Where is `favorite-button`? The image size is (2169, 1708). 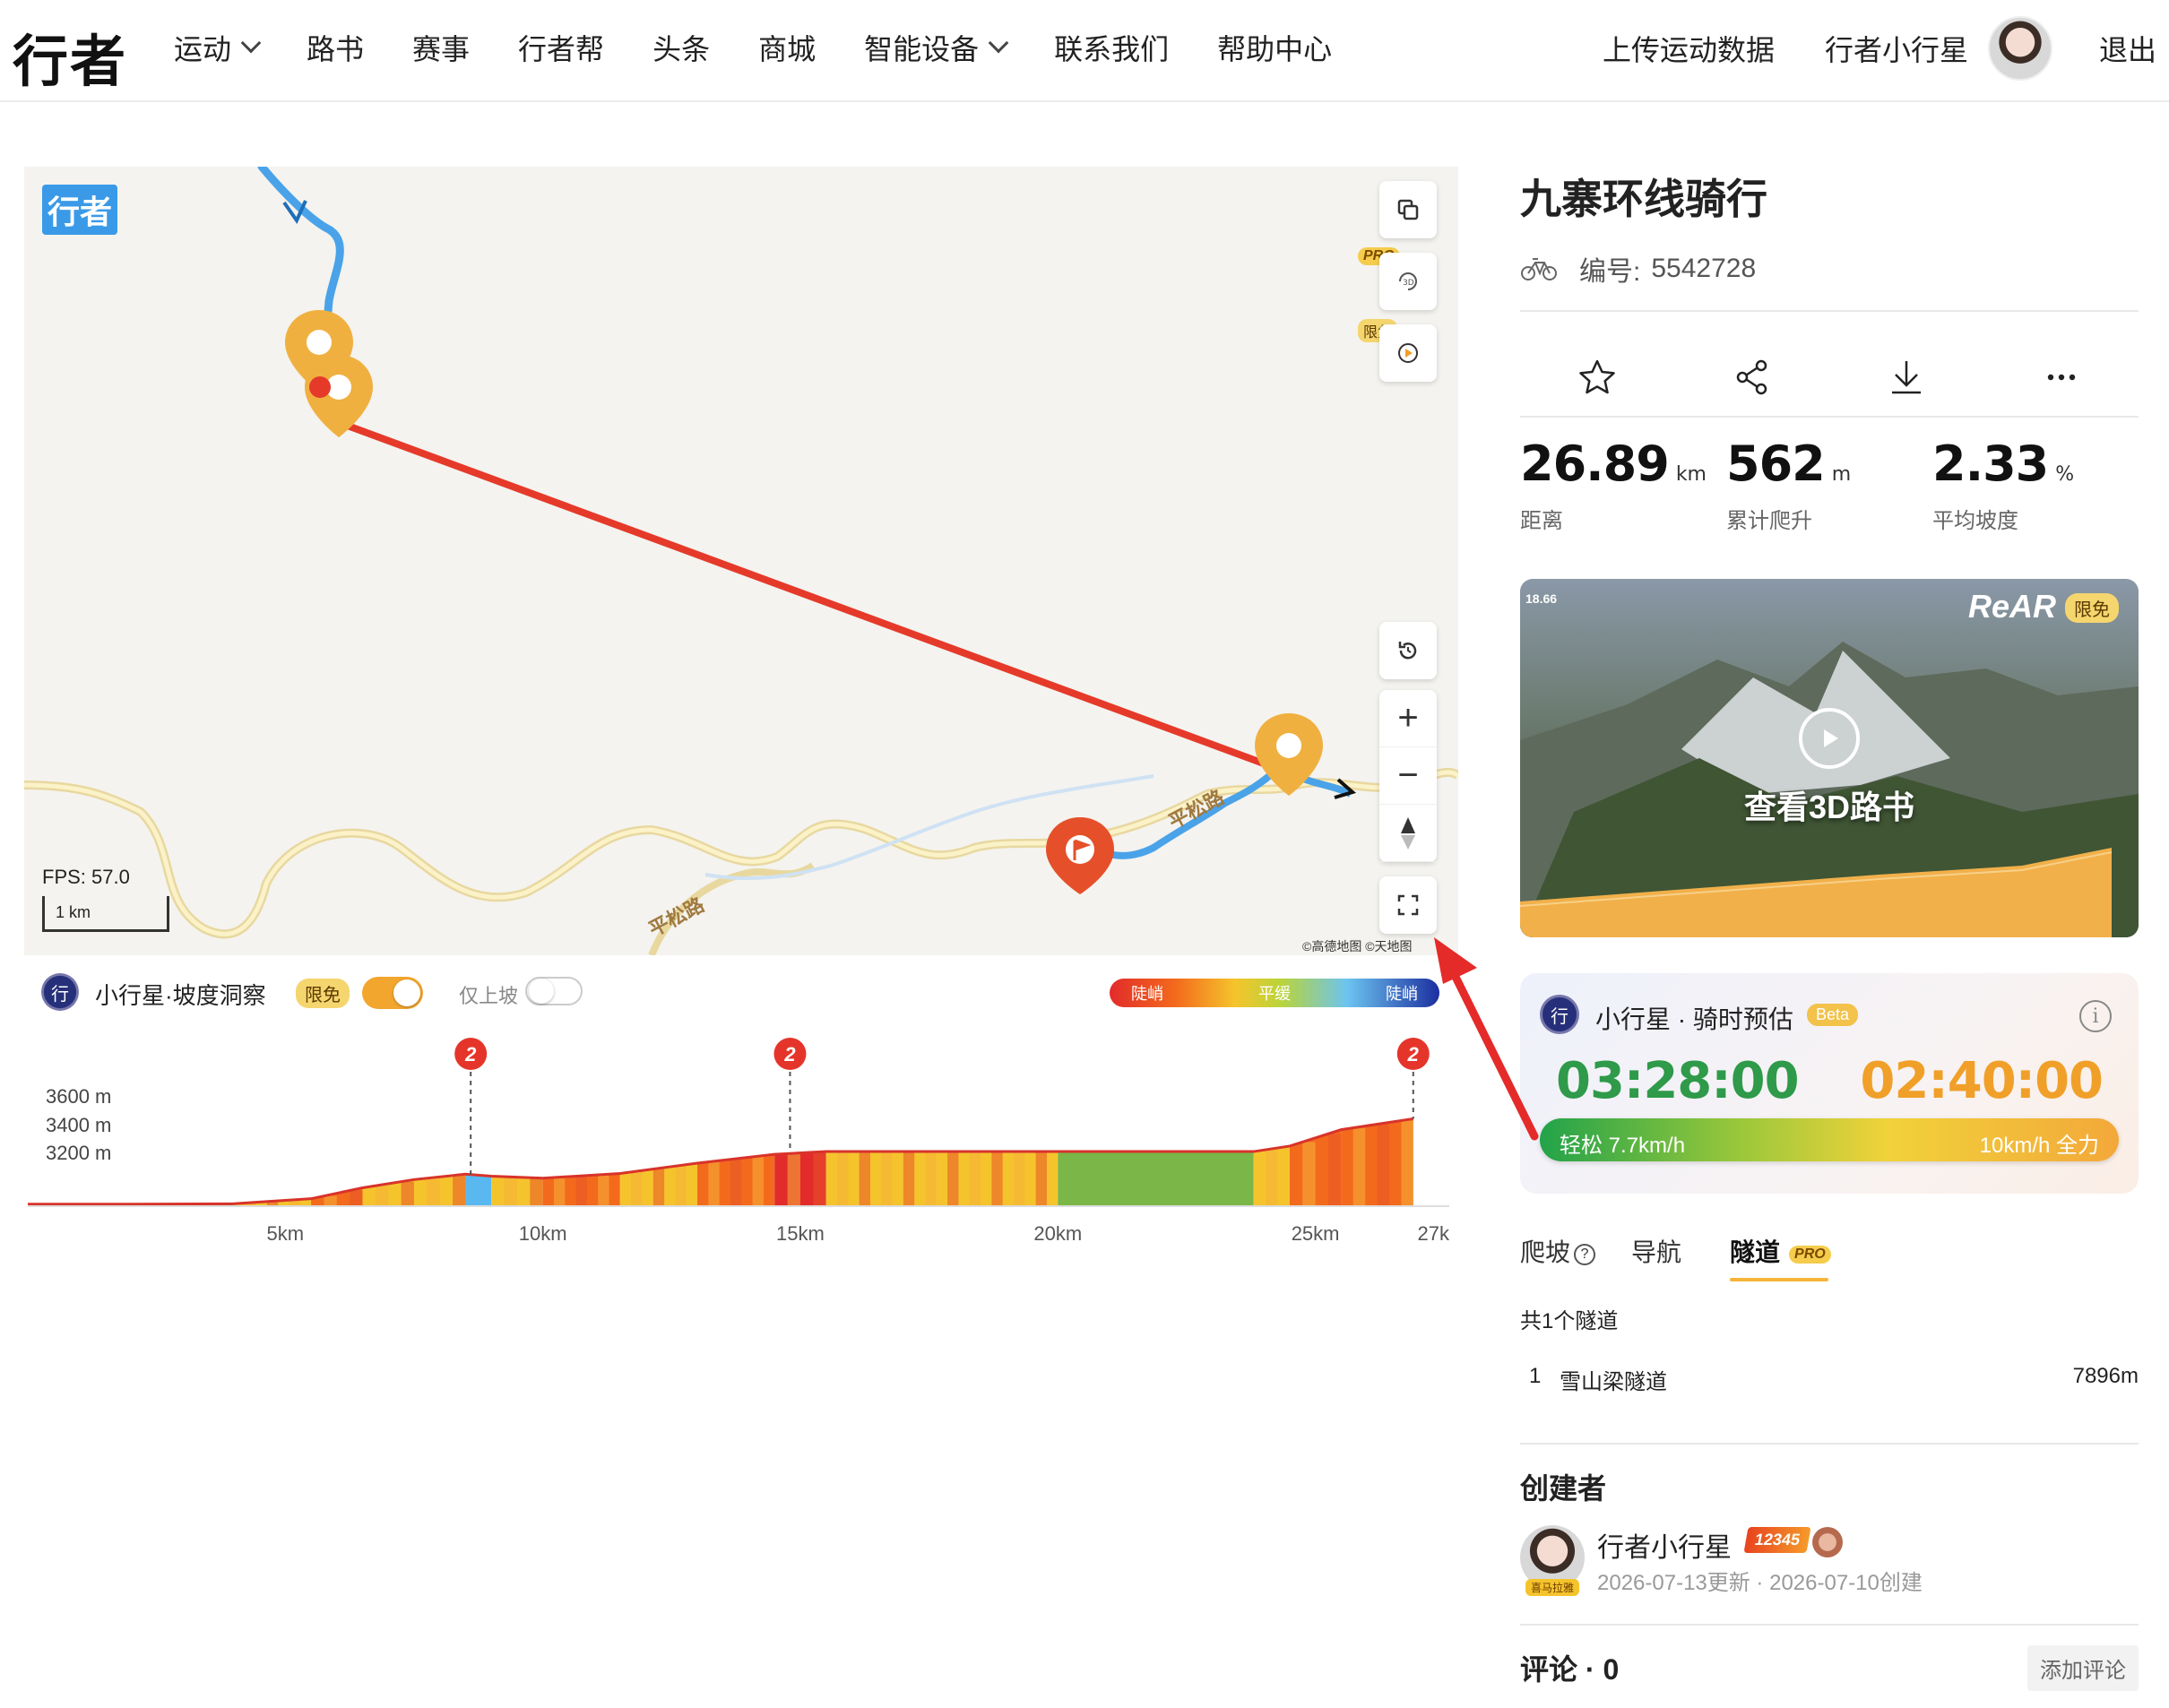
favorite-button is located at coordinates (1597, 377).